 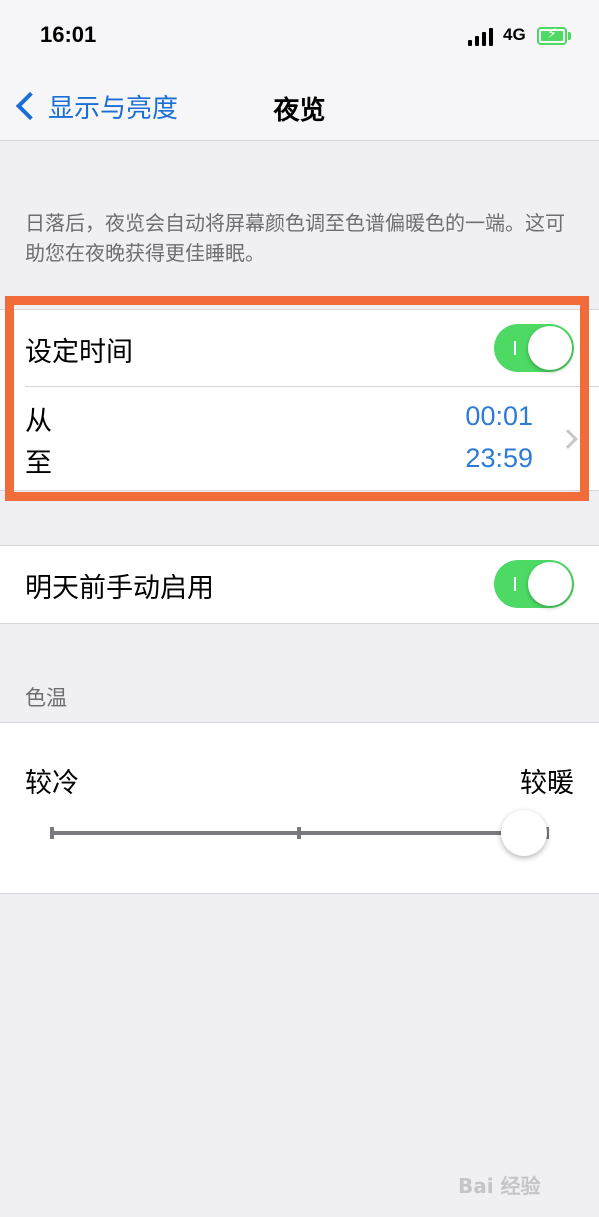 What do you see at coordinates (119, 588) in the screenshot?
I see `manual-enable-label: 明天前手动启用` at bounding box center [119, 588].